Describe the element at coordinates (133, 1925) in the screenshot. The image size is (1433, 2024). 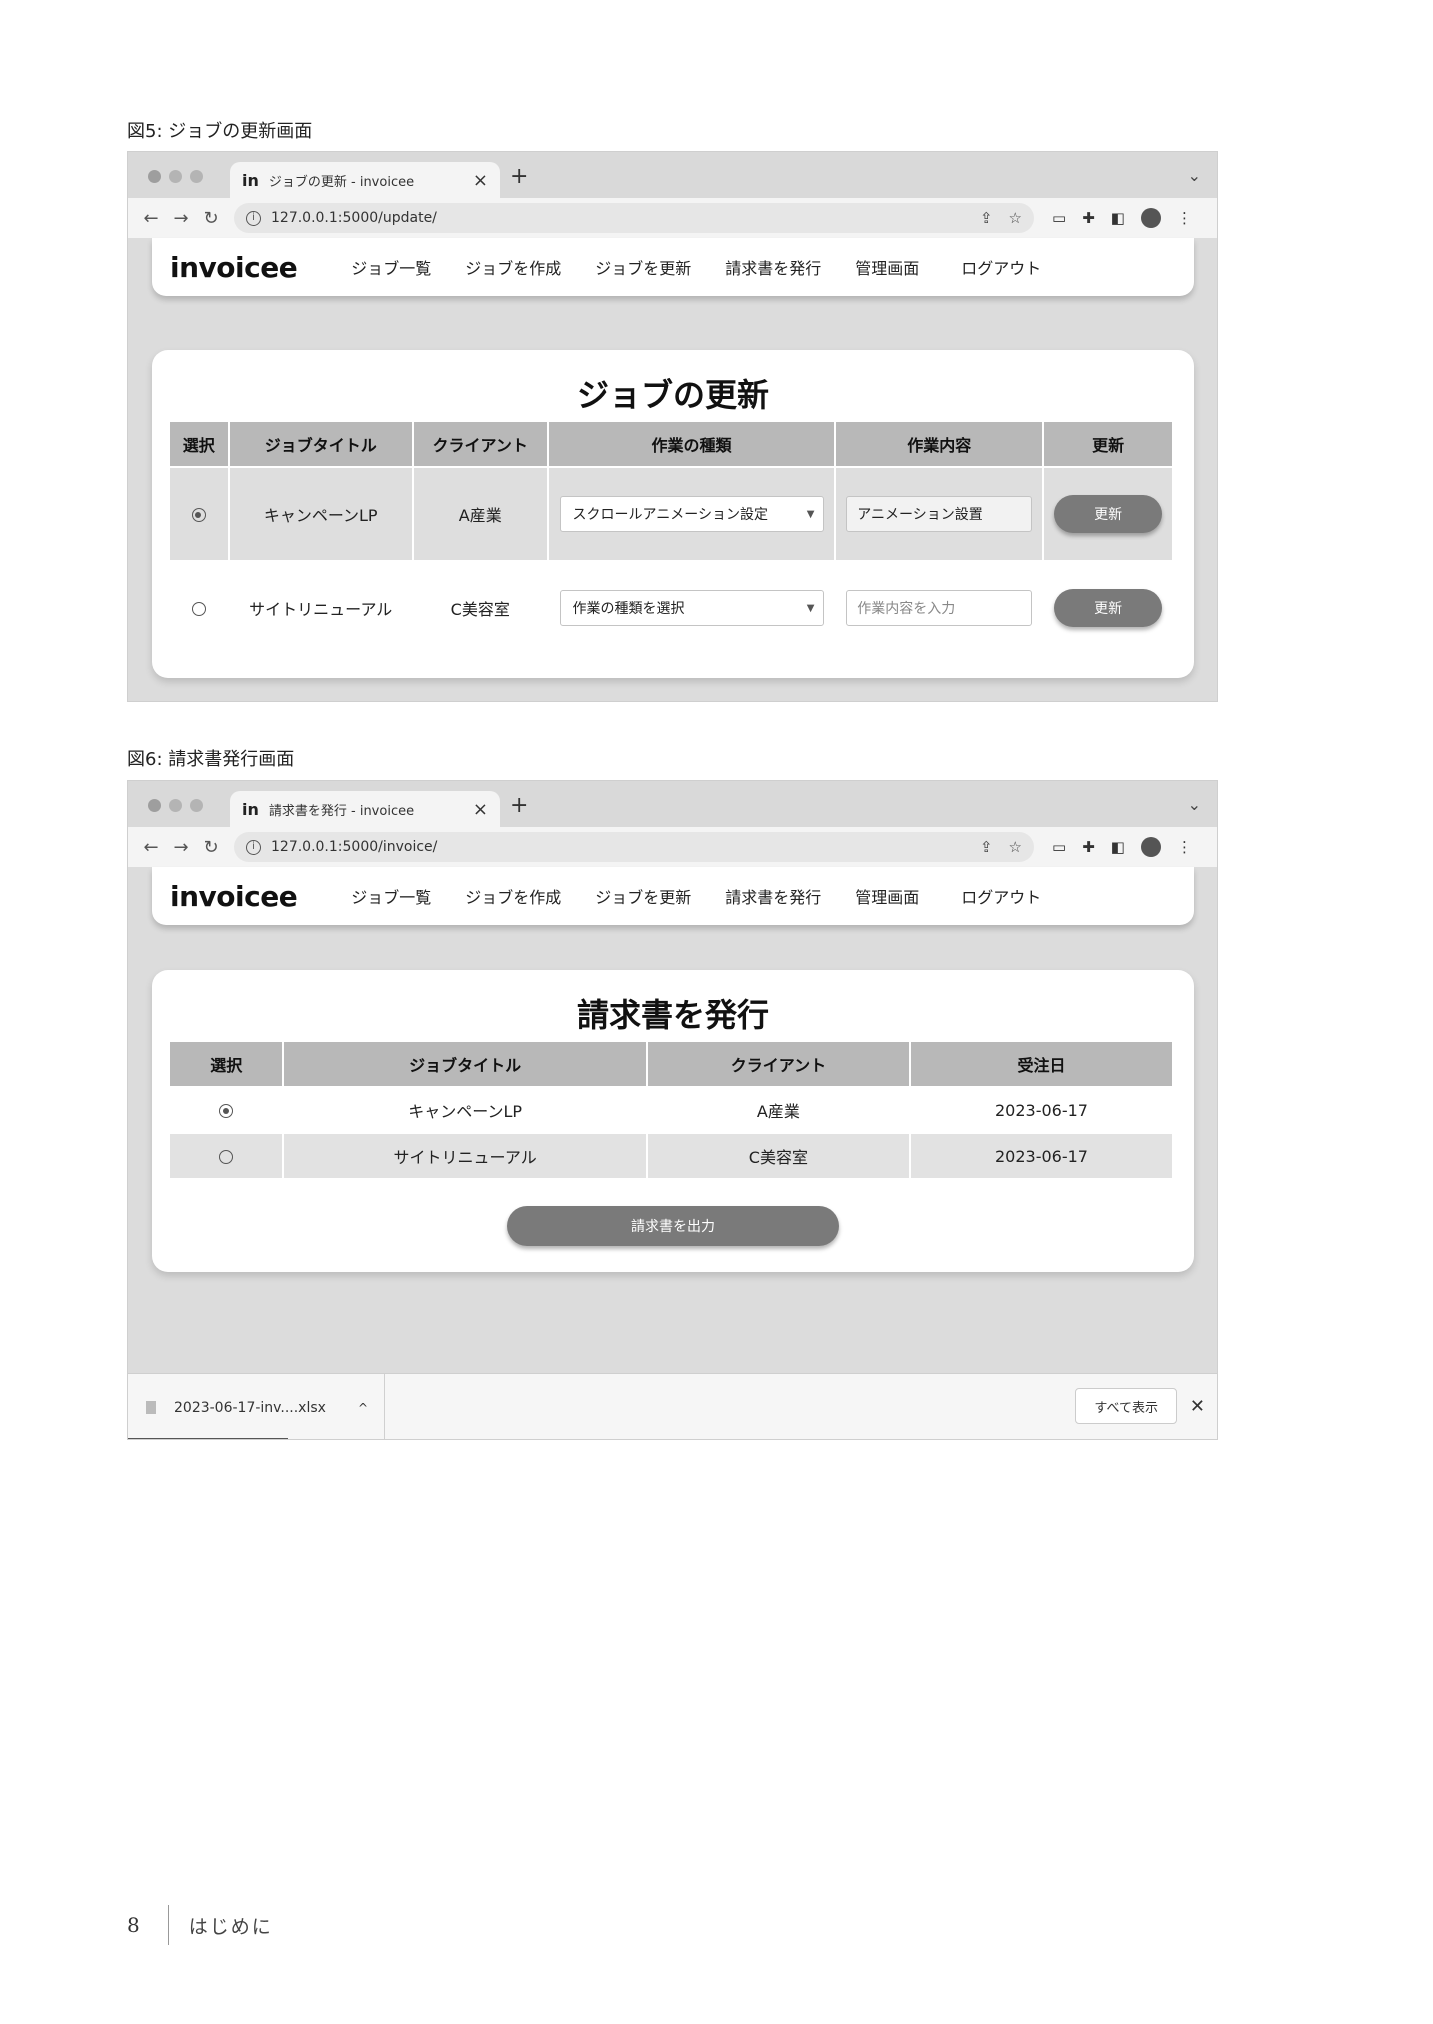
I see `page-number: 8` at that location.